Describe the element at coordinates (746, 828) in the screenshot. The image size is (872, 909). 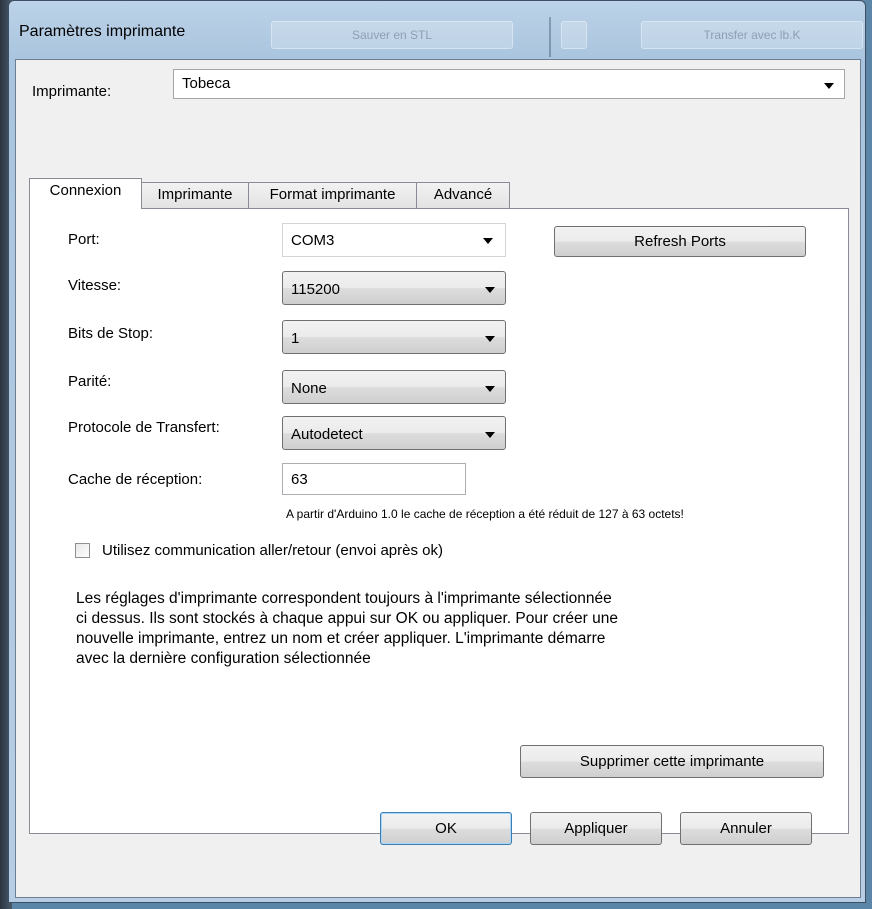
I see `cancel-button: Annuler` at that location.